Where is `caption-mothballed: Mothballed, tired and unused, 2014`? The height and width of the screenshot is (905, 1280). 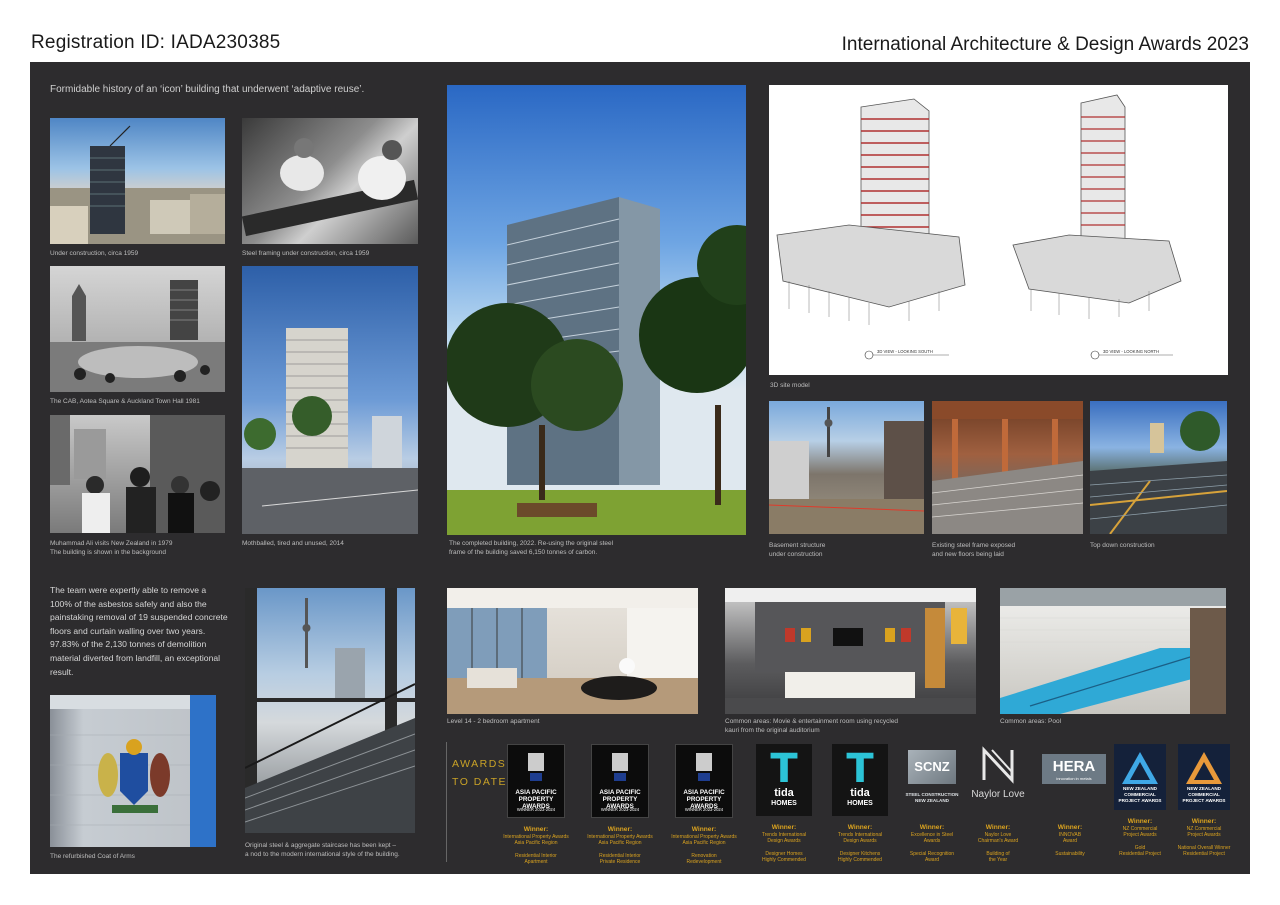
caption-mothballed: Mothballed, tired and unused, 2014 is located at coordinates (293, 543).